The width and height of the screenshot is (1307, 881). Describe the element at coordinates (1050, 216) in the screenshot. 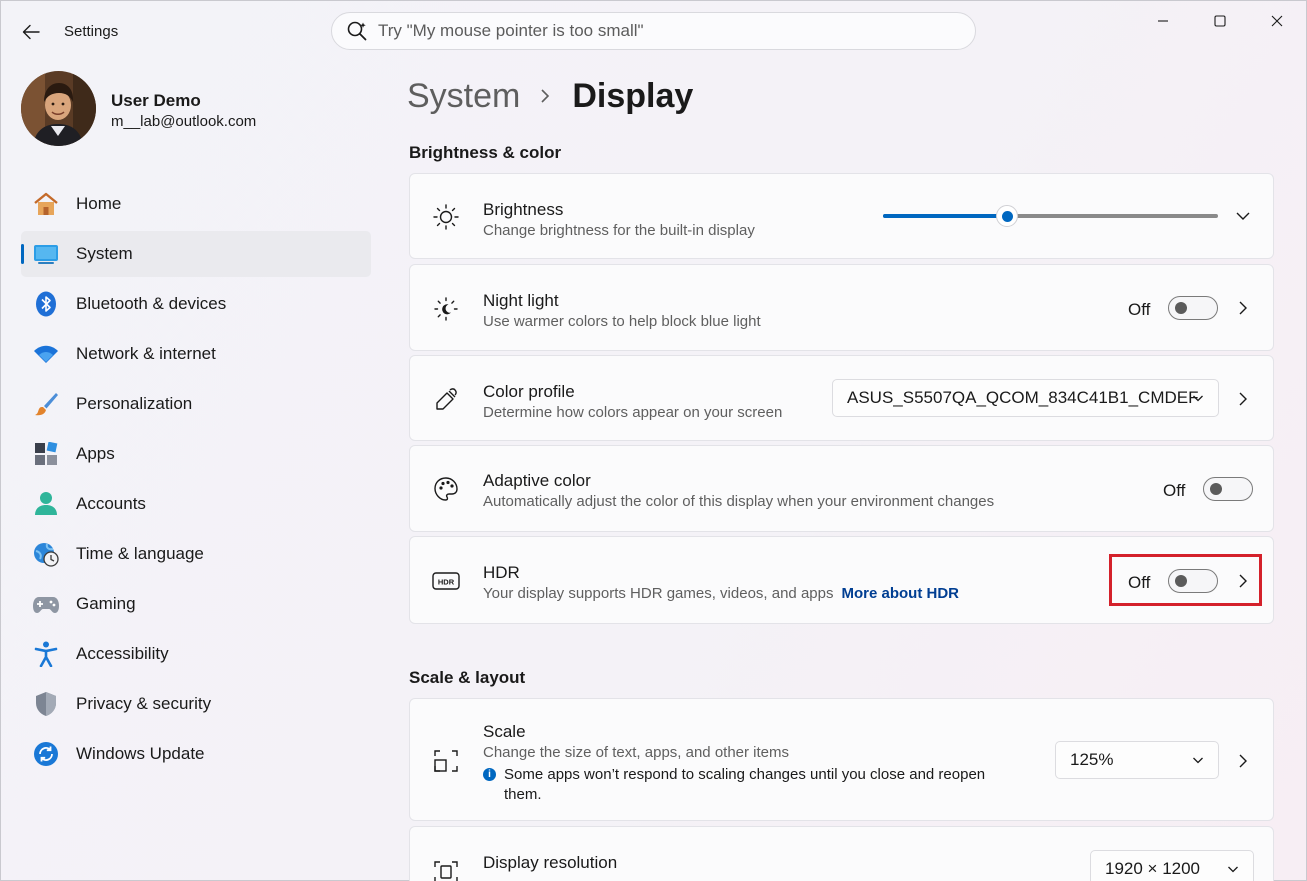

I see `brightness-slider` at that location.